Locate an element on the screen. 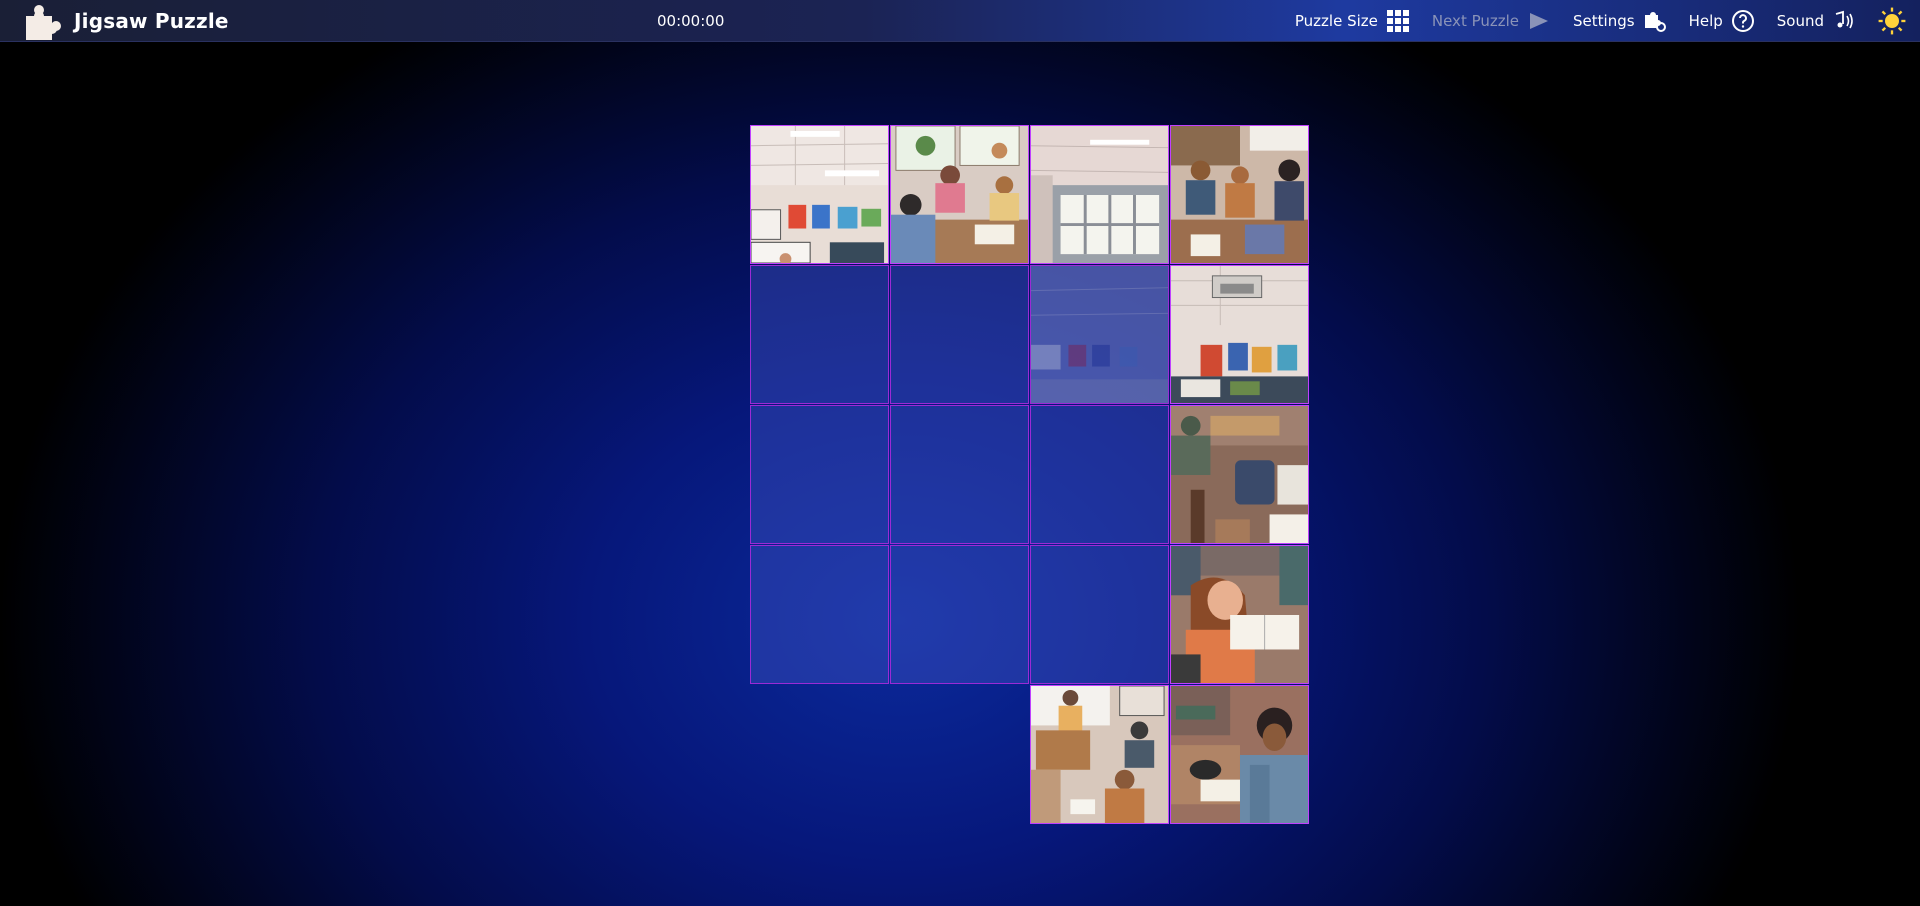  theme-toggle-button is located at coordinates (1892, 21).